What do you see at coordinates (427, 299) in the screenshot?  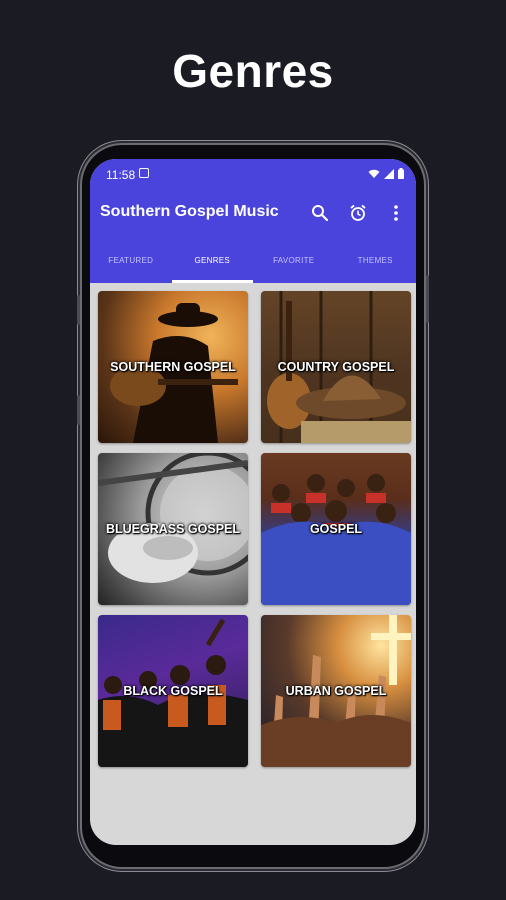 I see `volume-button` at bounding box center [427, 299].